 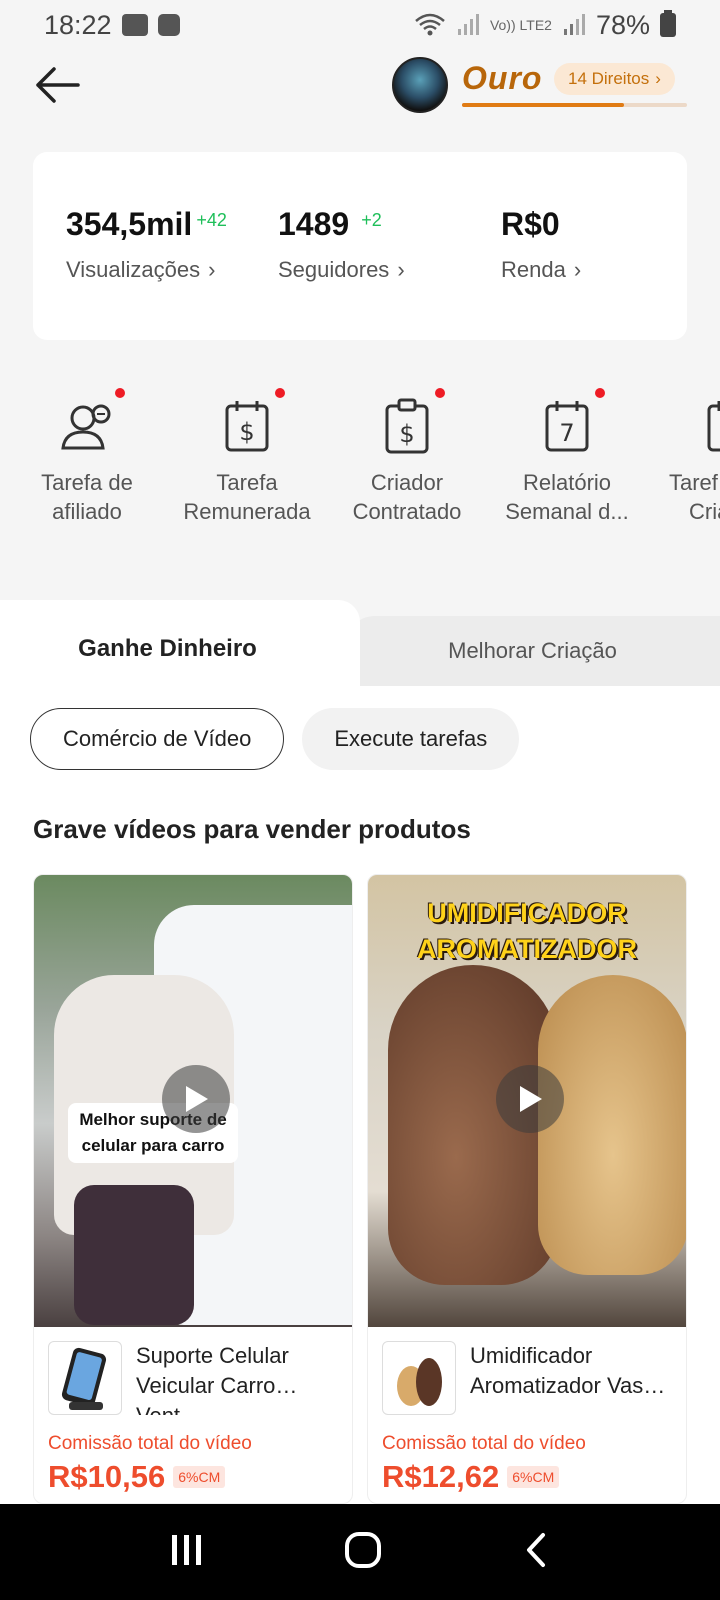 I want to click on status-bar: 18:22 Vo)) LTE2 78%, so click(x=360, y=25).